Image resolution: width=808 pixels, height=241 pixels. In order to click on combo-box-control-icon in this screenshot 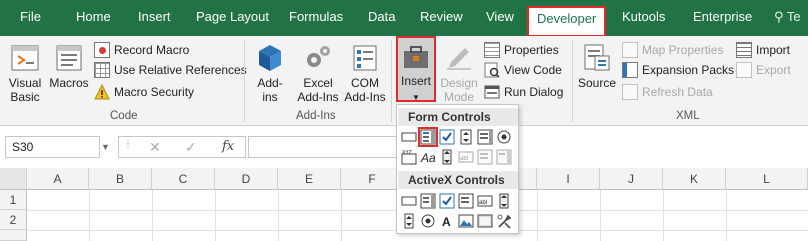, I will do `click(428, 137)`.